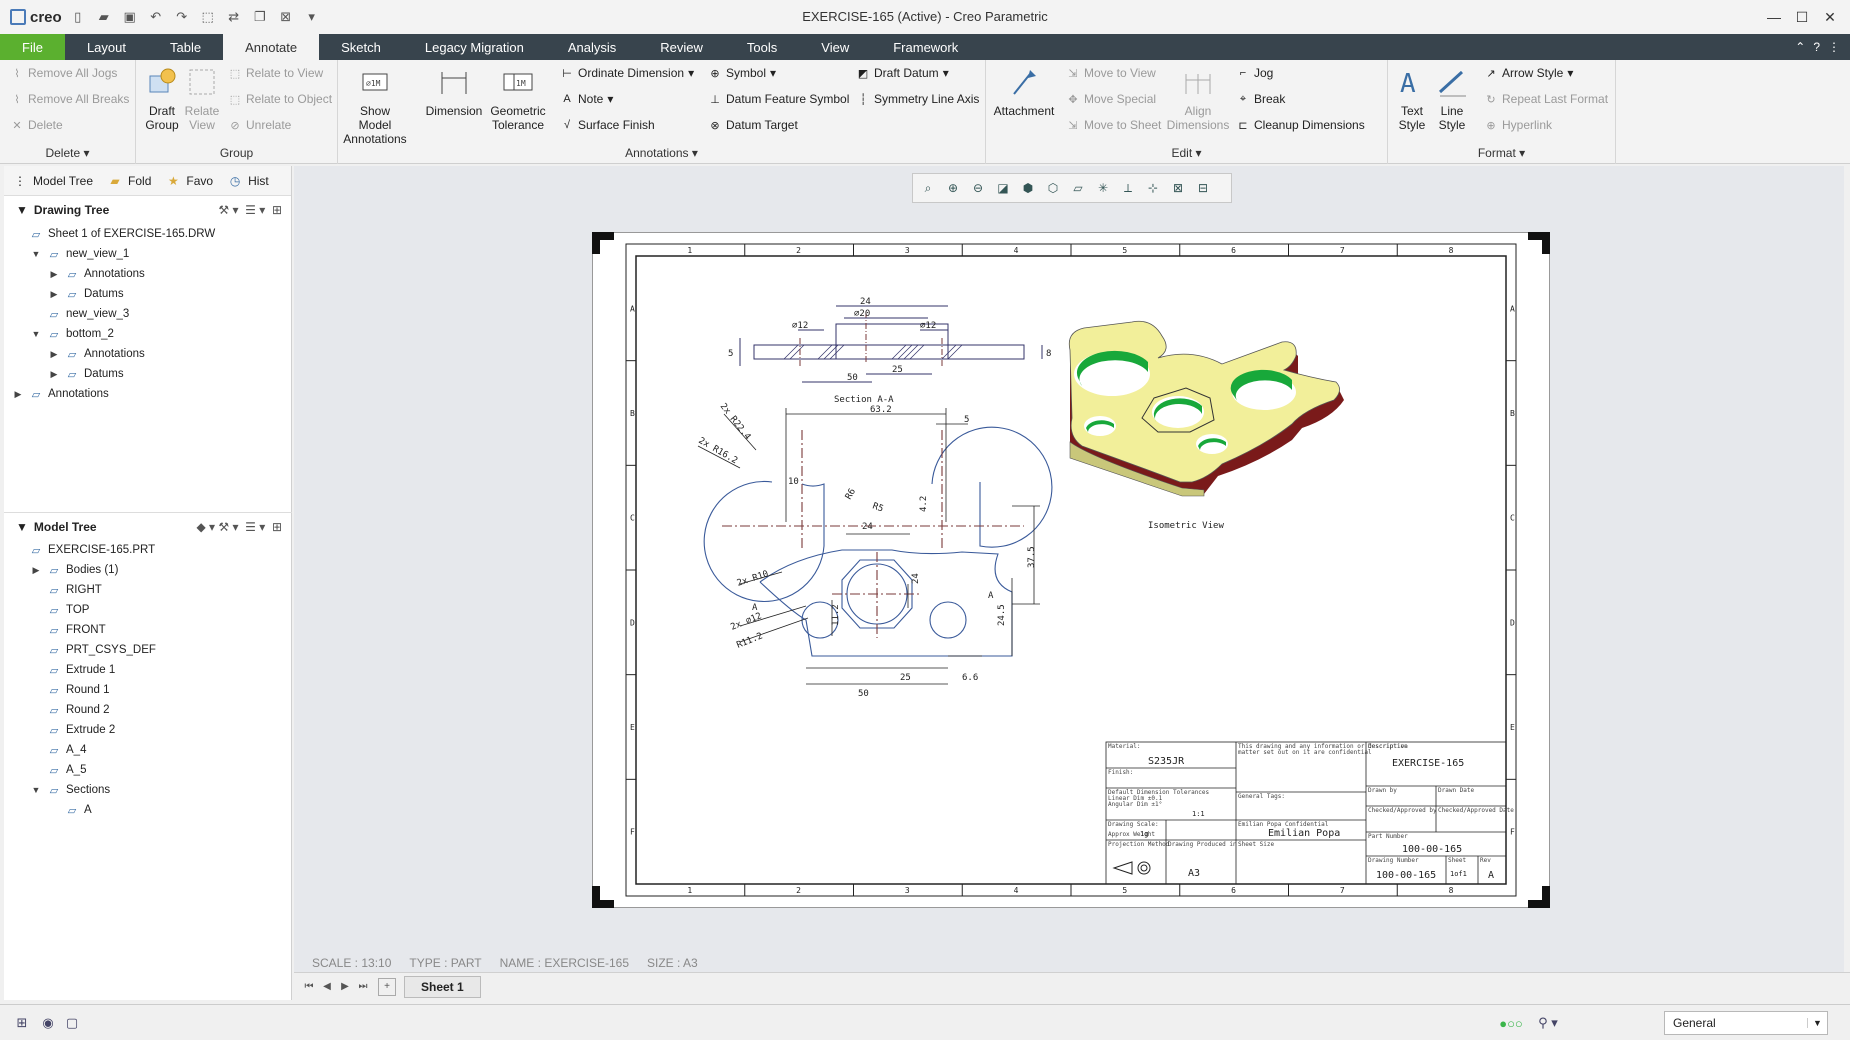 This screenshot has height=1040, width=1850. I want to click on expand-toggle-icon: ▼, so click(36, 334).